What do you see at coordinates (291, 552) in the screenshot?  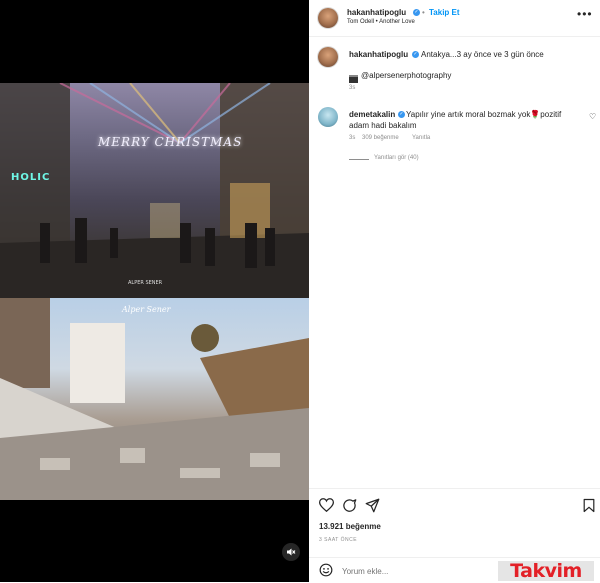 I see `speaker-muted-icon` at bounding box center [291, 552].